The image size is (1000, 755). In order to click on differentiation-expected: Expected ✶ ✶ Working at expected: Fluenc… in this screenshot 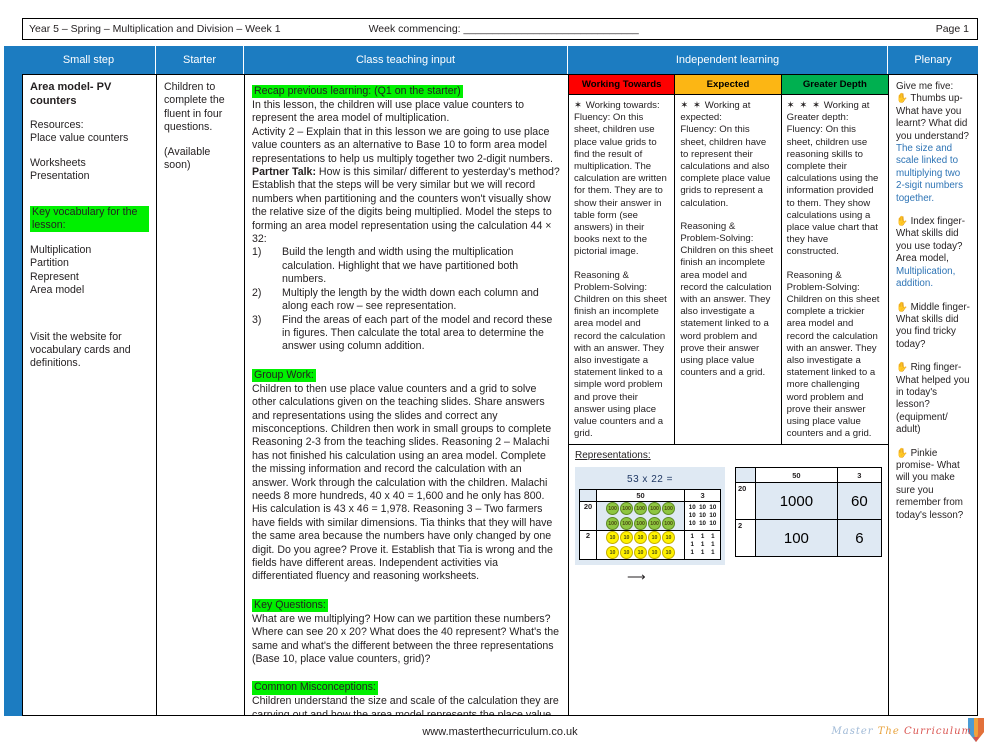, I will do `click(728, 260)`.